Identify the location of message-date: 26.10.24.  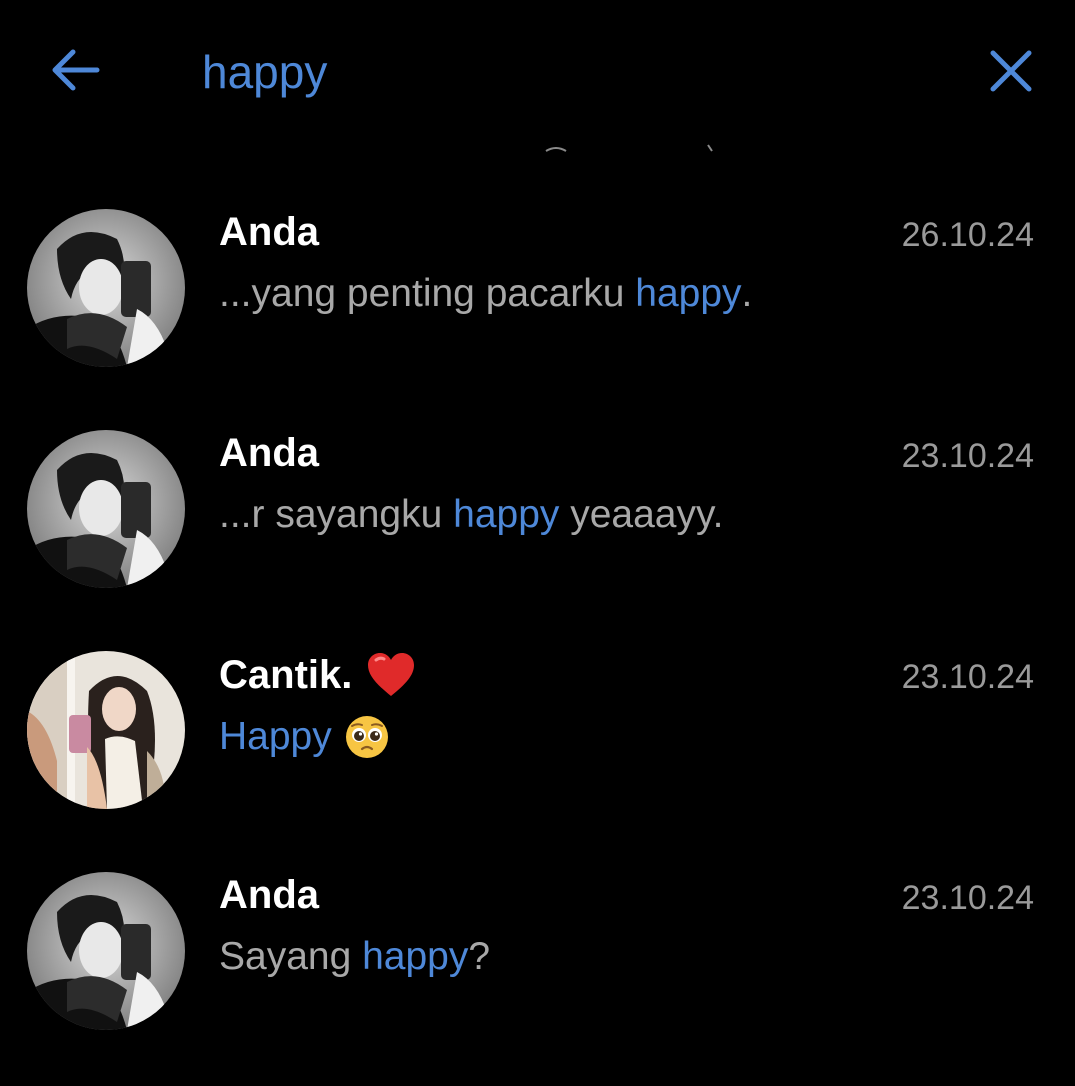
(967, 235).